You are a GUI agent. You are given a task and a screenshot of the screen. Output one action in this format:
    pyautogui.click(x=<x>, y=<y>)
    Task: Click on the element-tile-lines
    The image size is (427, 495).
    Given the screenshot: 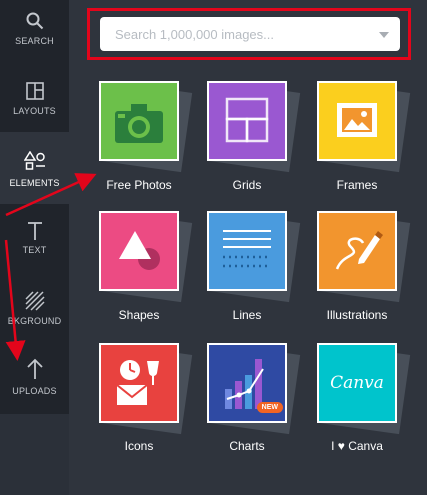 What is the action you would take?
    pyautogui.click(x=254, y=257)
    